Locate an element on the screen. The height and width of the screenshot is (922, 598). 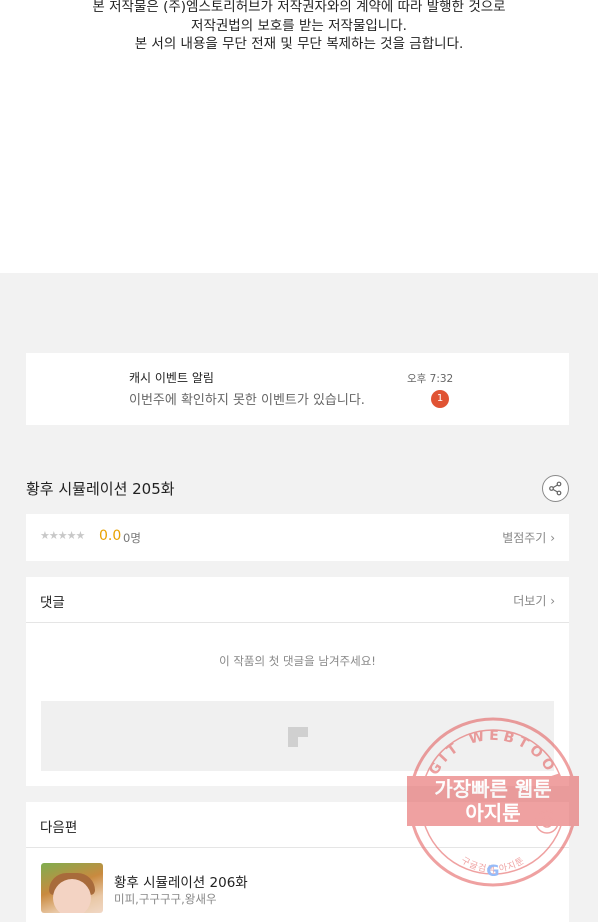
rating-stars-icon: ★★★★★ is located at coordinates (62, 535).